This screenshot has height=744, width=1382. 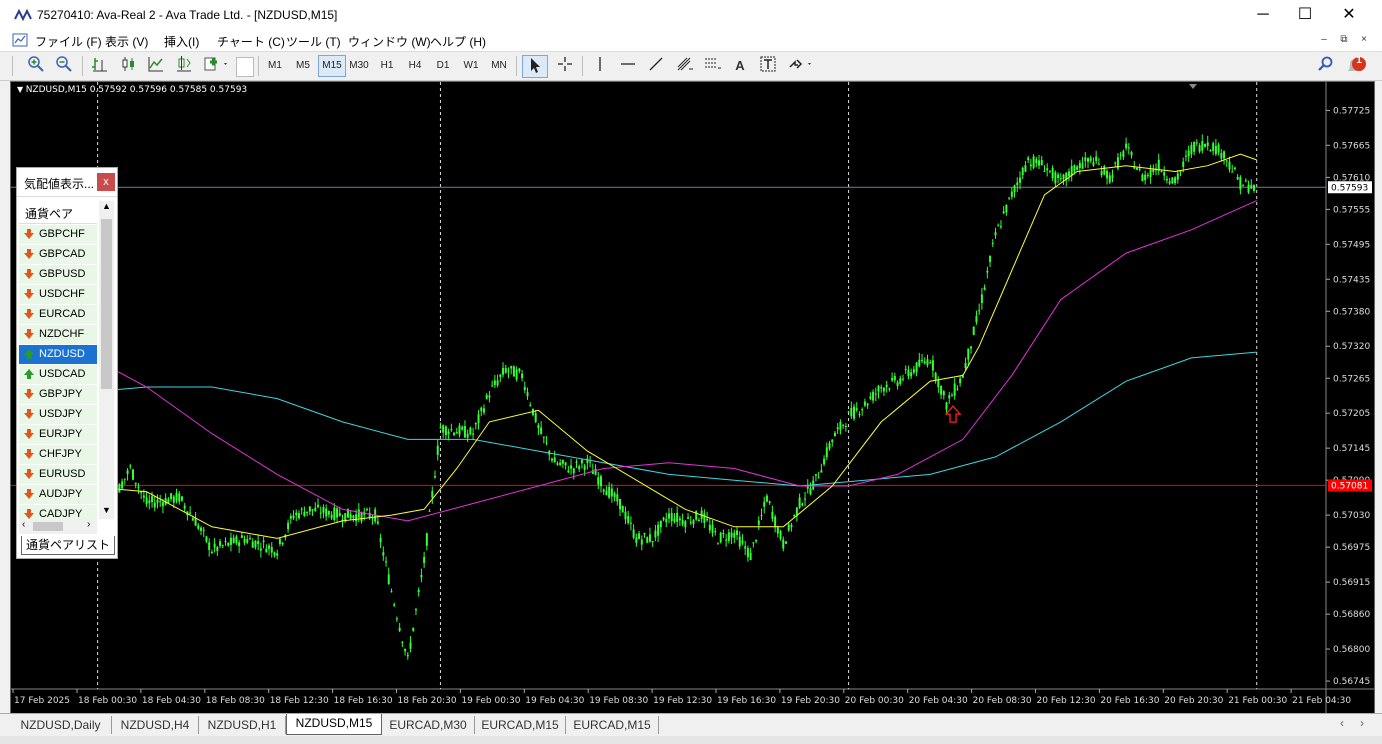 I want to click on scrollbar-thumb, so click(x=106, y=304).